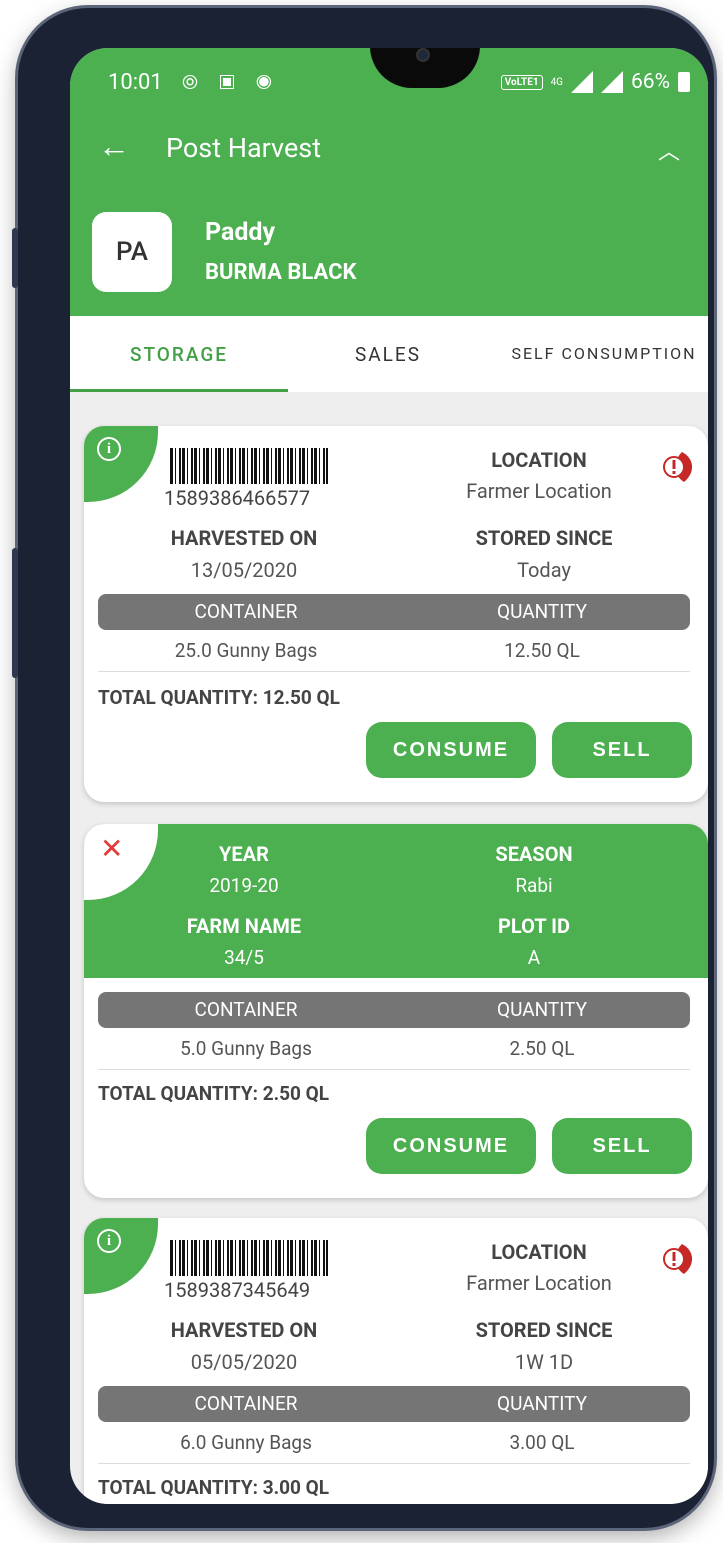  Describe the element at coordinates (423, 55) in the screenshot. I see `front-camera` at that location.